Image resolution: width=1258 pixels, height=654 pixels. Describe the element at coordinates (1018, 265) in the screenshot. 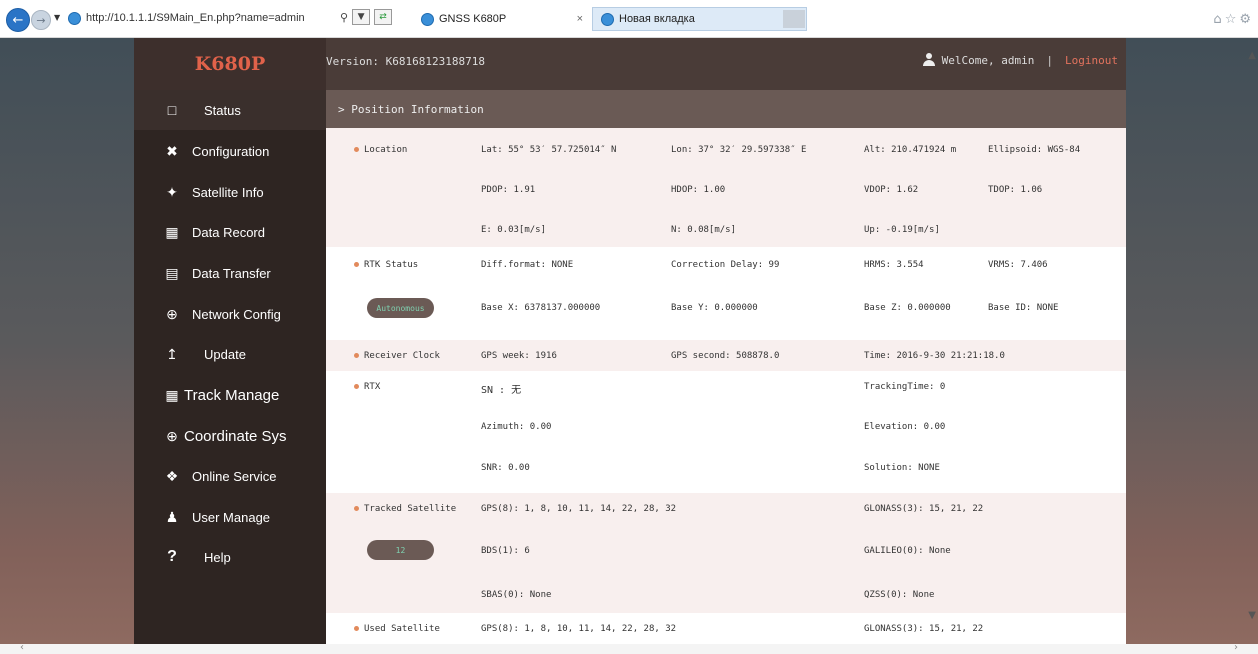

I see `vrms-value: VRMS: 7.406` at that location.